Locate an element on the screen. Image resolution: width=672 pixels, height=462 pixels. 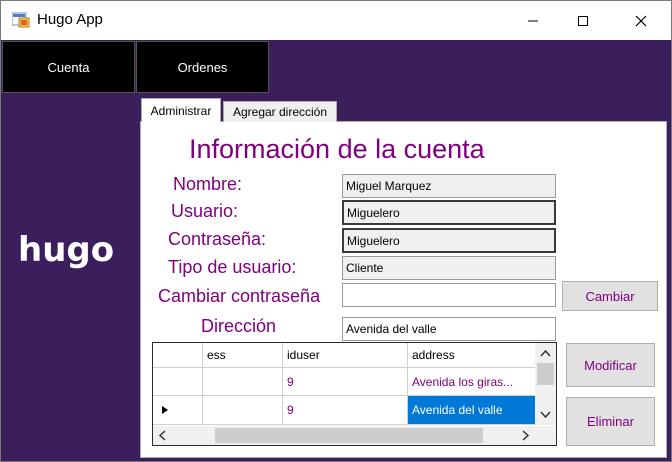
scrollbar-corner is located at coordinates (545, 435).